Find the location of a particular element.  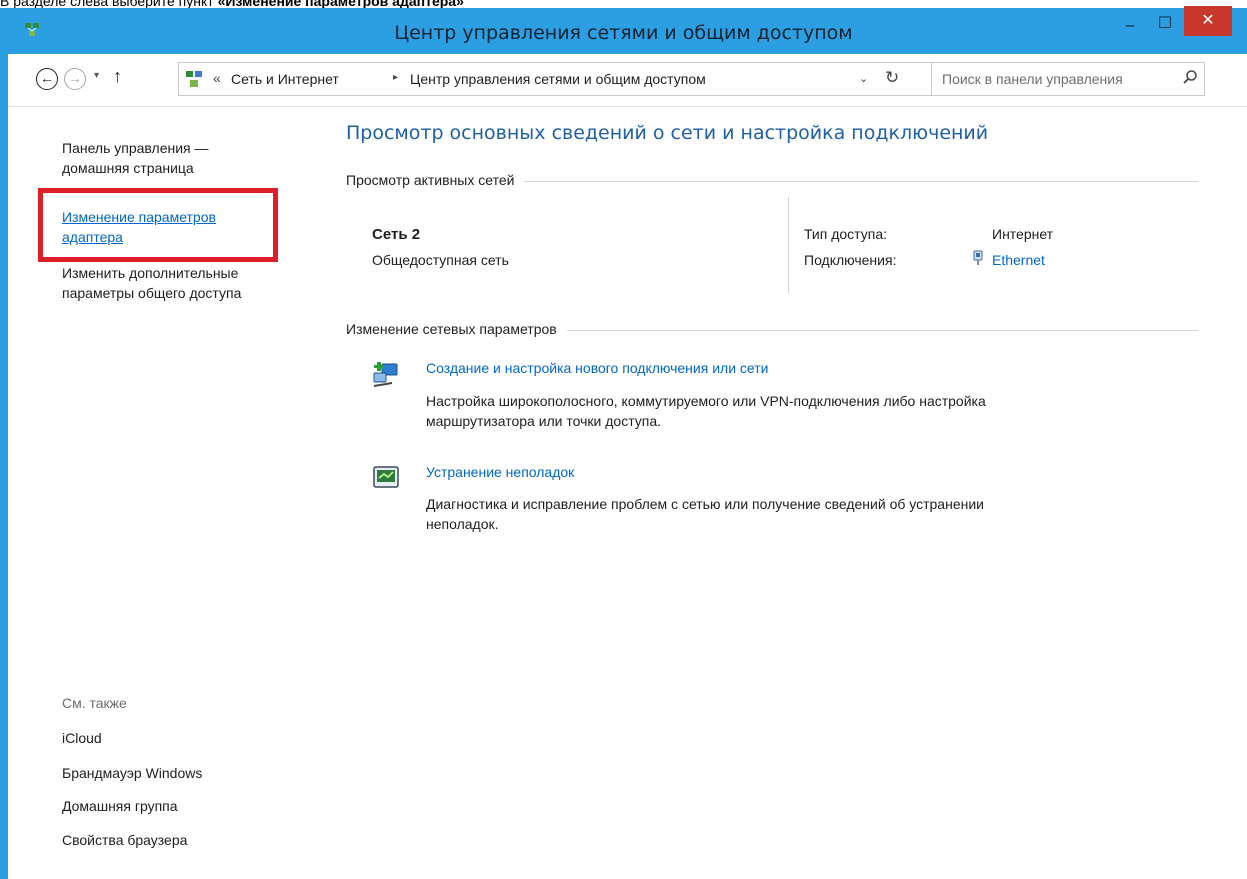

breadcrumb-overflow: « is located at coordinates (217, 78).